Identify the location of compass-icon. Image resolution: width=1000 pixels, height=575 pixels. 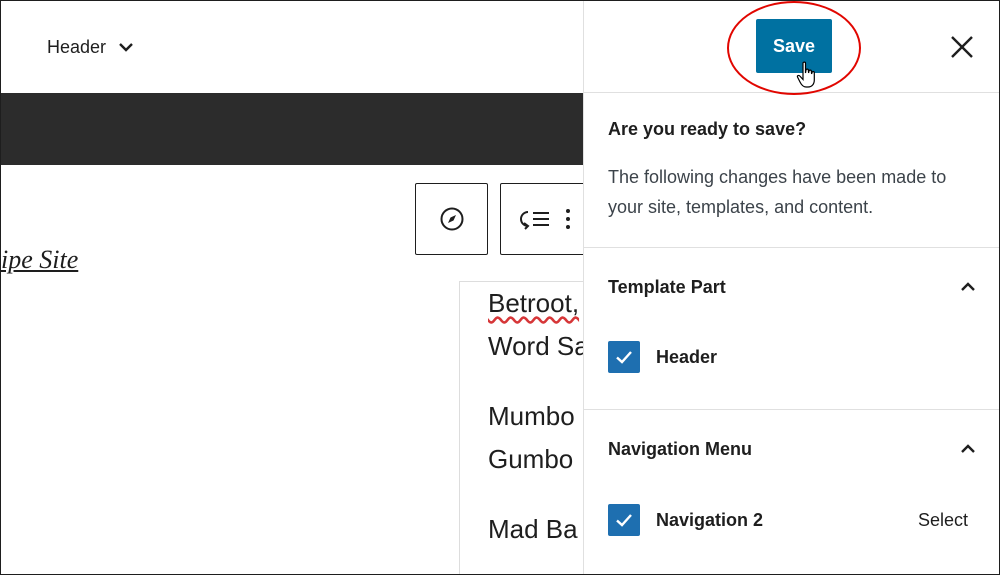
(451, 219).